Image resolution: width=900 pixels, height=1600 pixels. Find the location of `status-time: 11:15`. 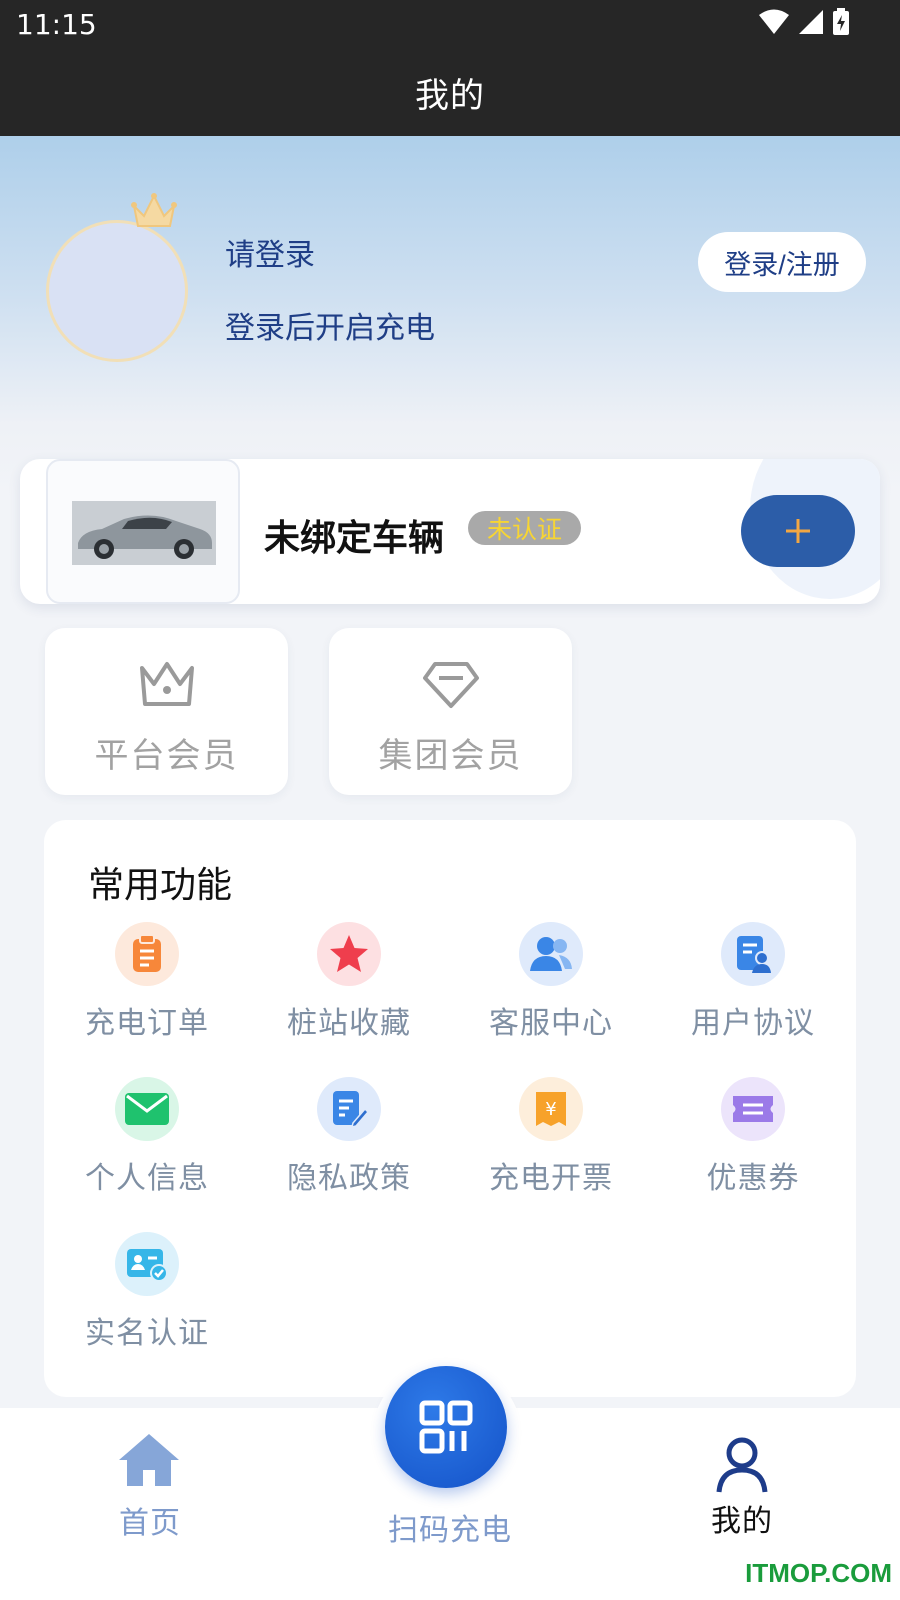

status-time: 11:15 is located at coordinates (56, 24).